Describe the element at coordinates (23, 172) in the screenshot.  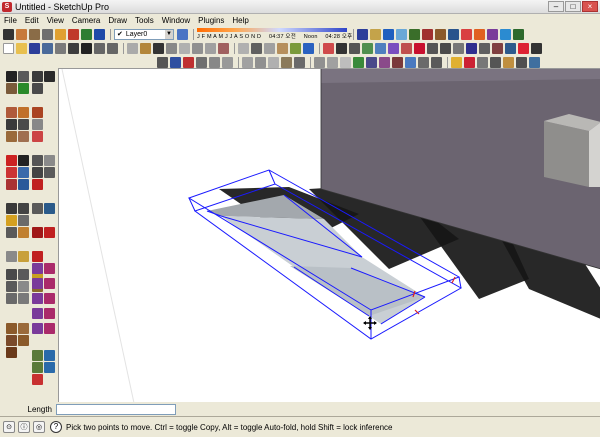
I see `scale-tool-icon` at that location.